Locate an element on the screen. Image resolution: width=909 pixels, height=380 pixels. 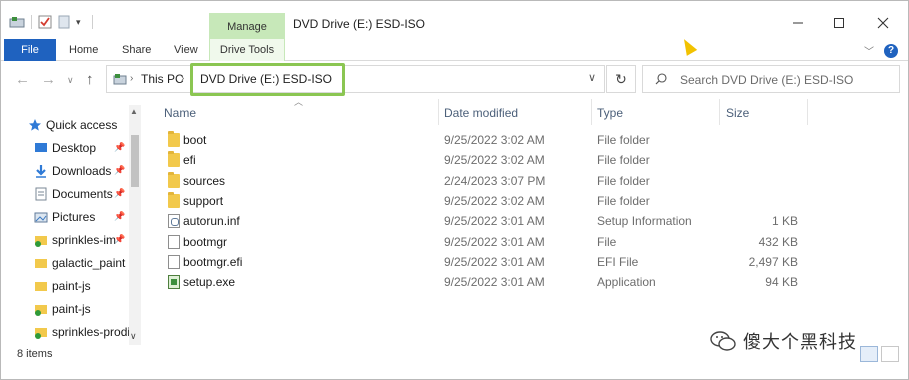
maximize-button is located at coordinates (839, 23).